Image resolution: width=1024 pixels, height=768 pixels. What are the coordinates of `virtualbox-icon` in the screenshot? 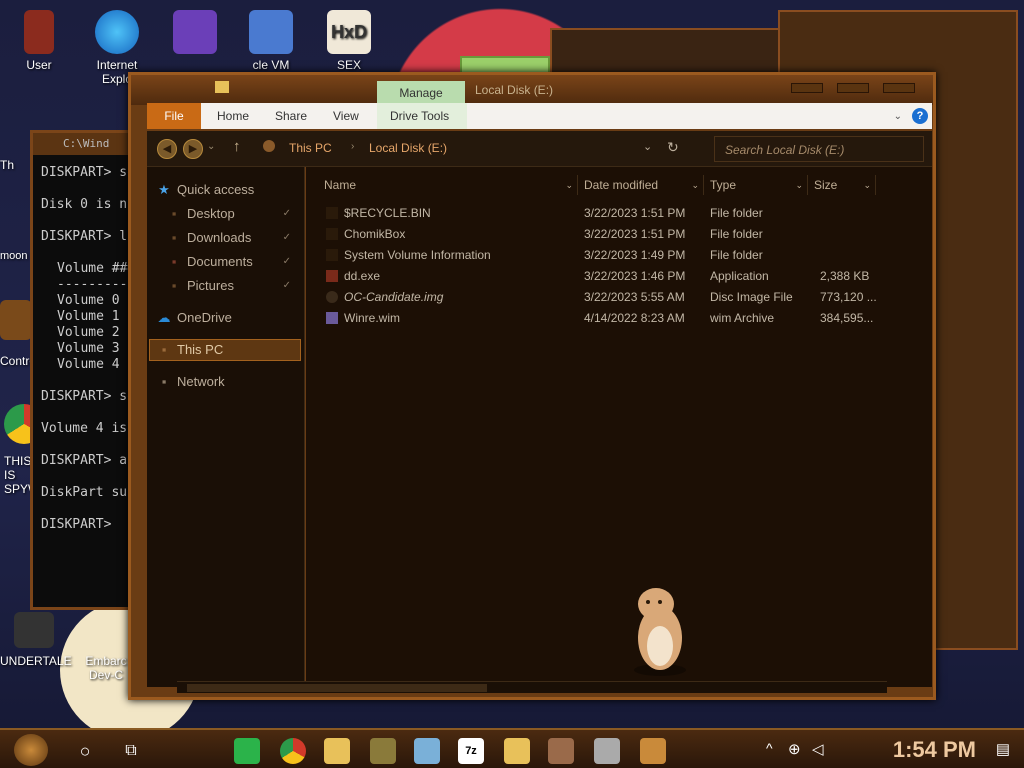 It's located at (607, 751).